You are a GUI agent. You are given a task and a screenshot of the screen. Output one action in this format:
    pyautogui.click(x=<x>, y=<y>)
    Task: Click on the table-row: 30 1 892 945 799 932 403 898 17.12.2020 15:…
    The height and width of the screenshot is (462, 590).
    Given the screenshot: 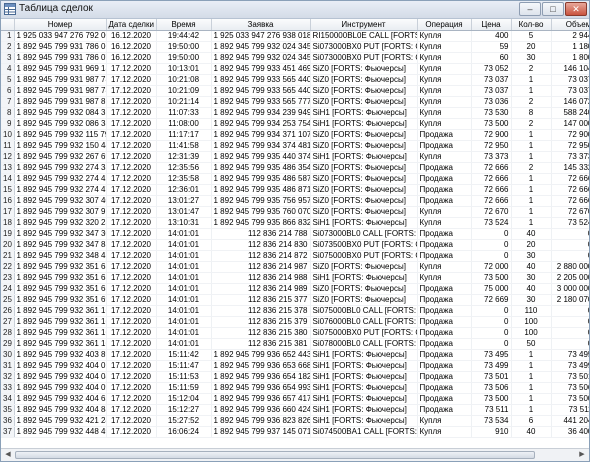 What is the action you would take?
    pyautogui.click(x=295, y=355)
    